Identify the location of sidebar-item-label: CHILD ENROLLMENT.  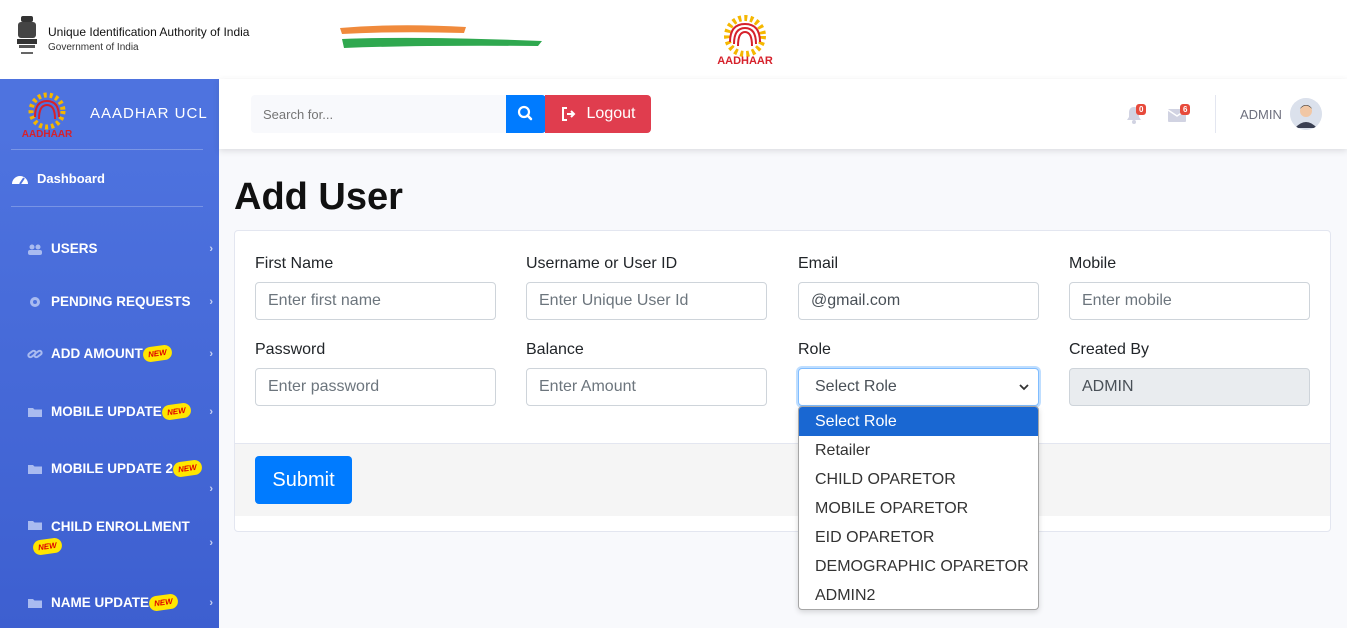
(120, 526).